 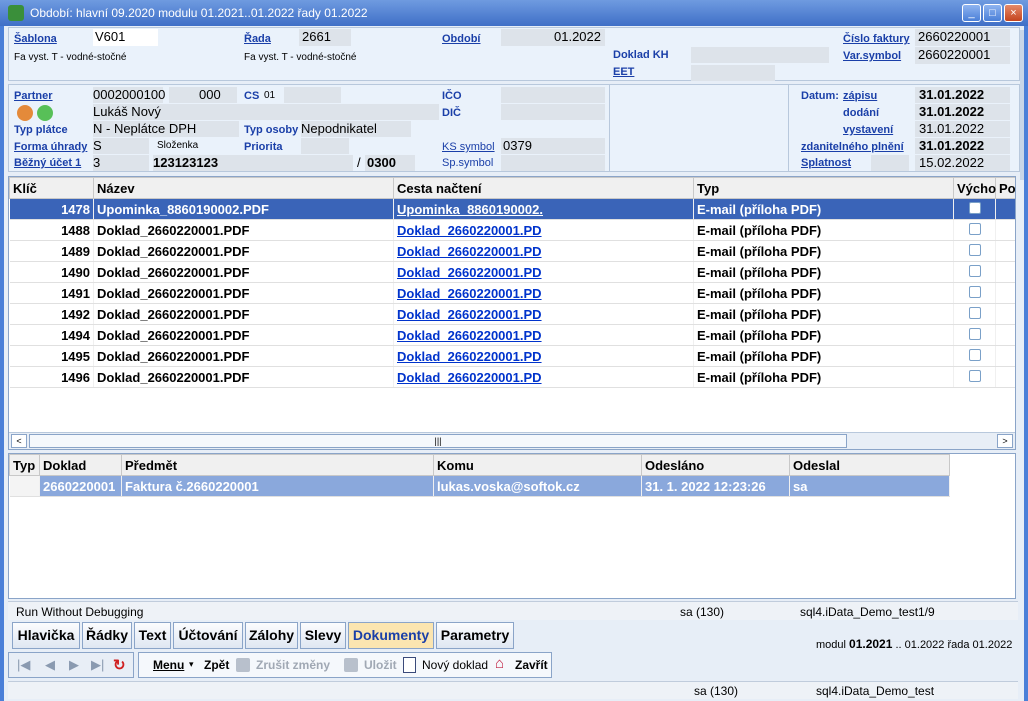 I want to click on bank-code-field: 0300, so click(x=390, y=163).